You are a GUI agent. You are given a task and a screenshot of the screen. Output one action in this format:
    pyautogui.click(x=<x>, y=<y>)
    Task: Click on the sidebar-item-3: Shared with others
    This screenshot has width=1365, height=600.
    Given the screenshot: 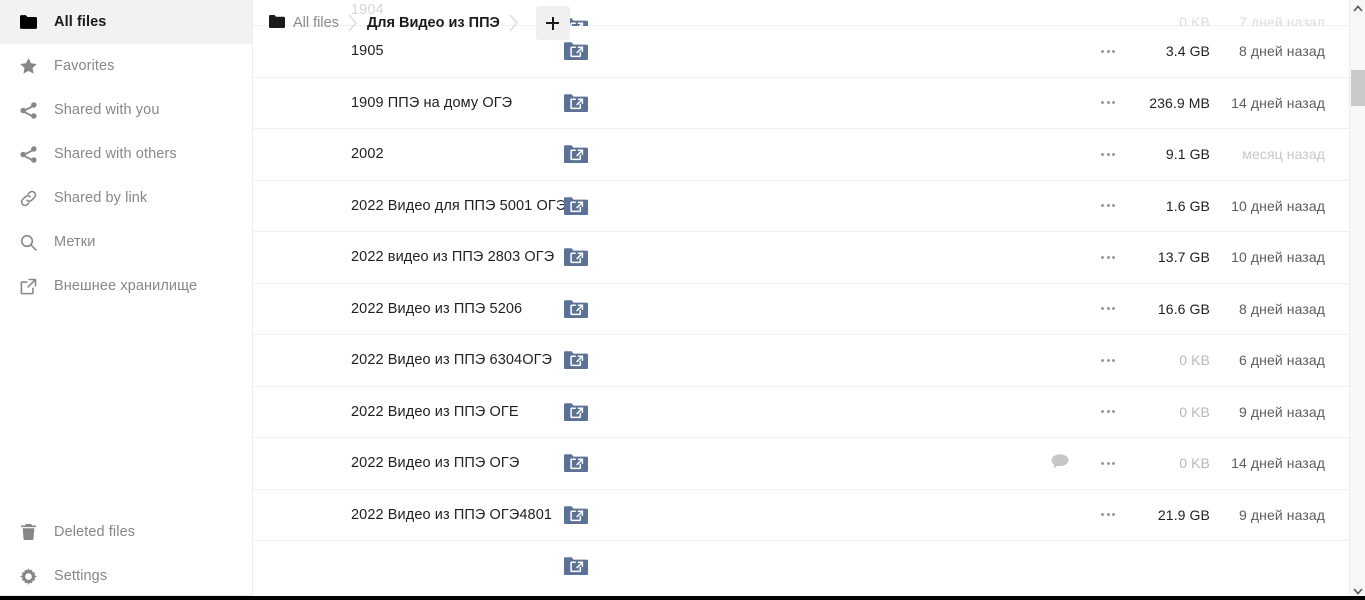 What is the action you would take?
    pyautogui.click(x=126, y=154)
    